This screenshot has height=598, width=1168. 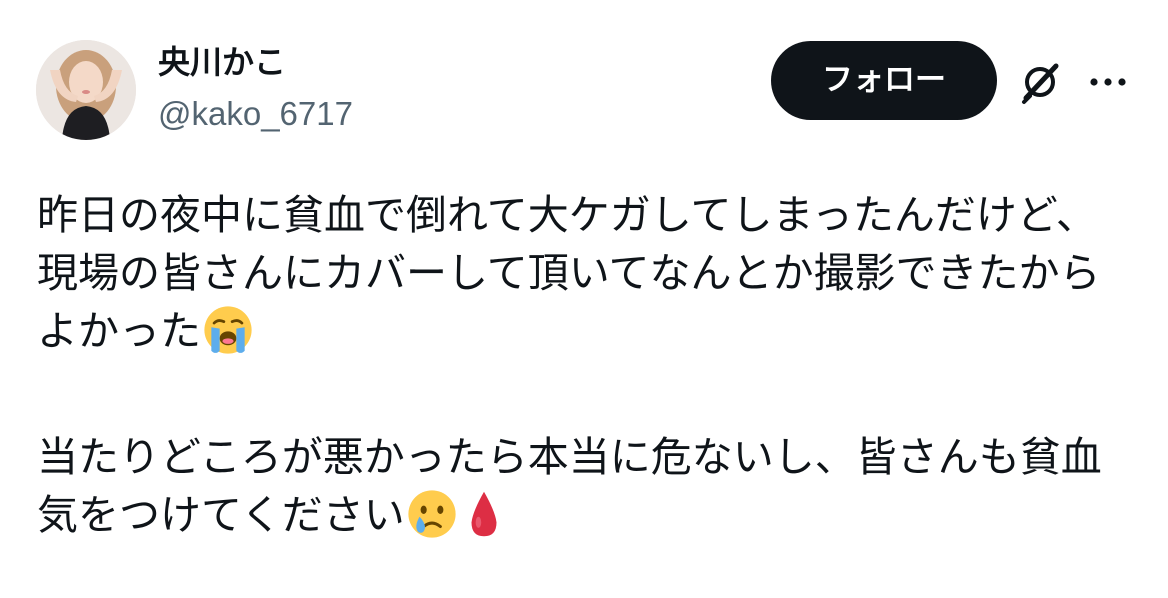 What do you see at coordinates (1040, 82) in the screenshot?
I see `grok-icon` at bounding box center [1040, 82].